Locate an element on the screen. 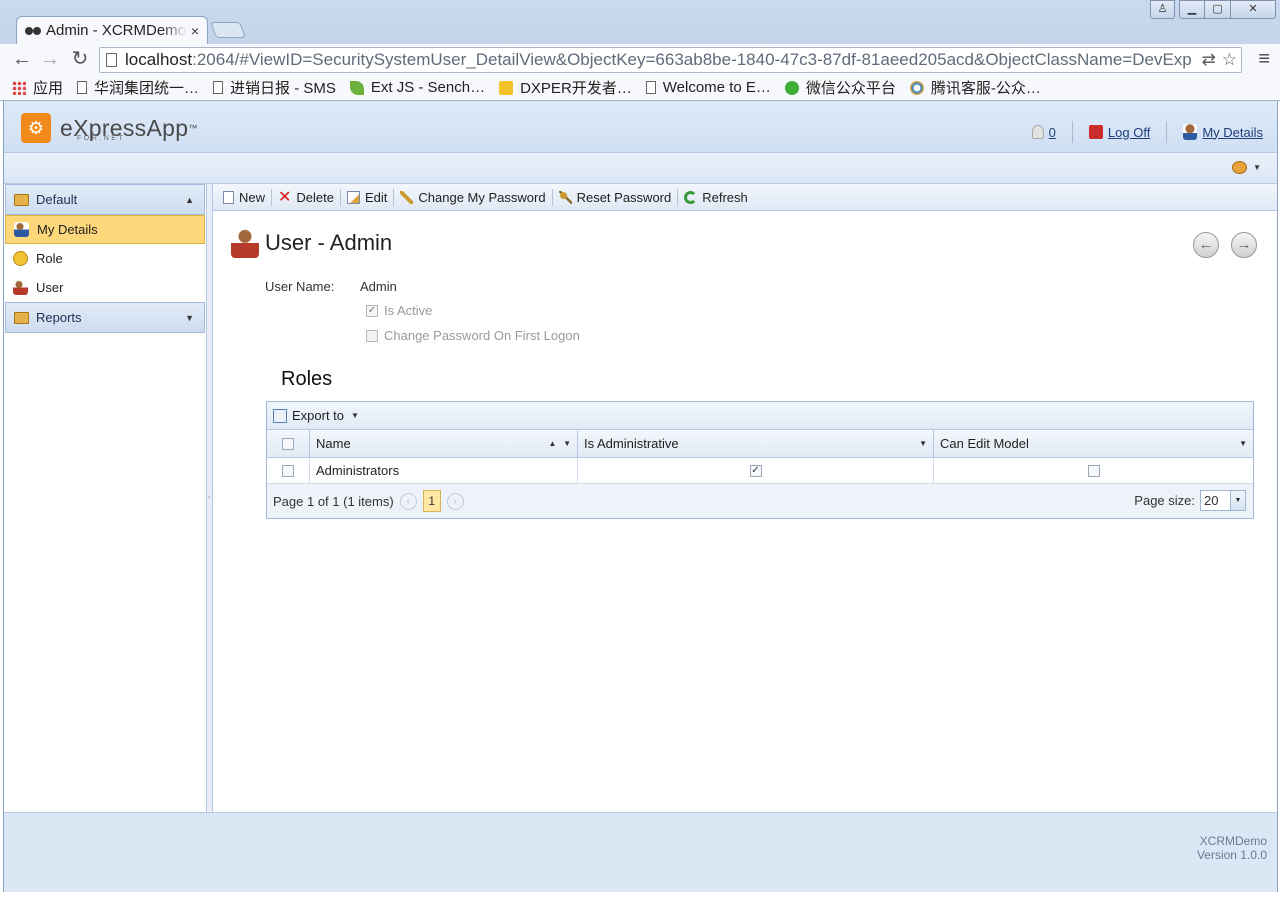 The height and width of the screenshot is (899, 1280). role-icon is located at coordinates (20, 258).